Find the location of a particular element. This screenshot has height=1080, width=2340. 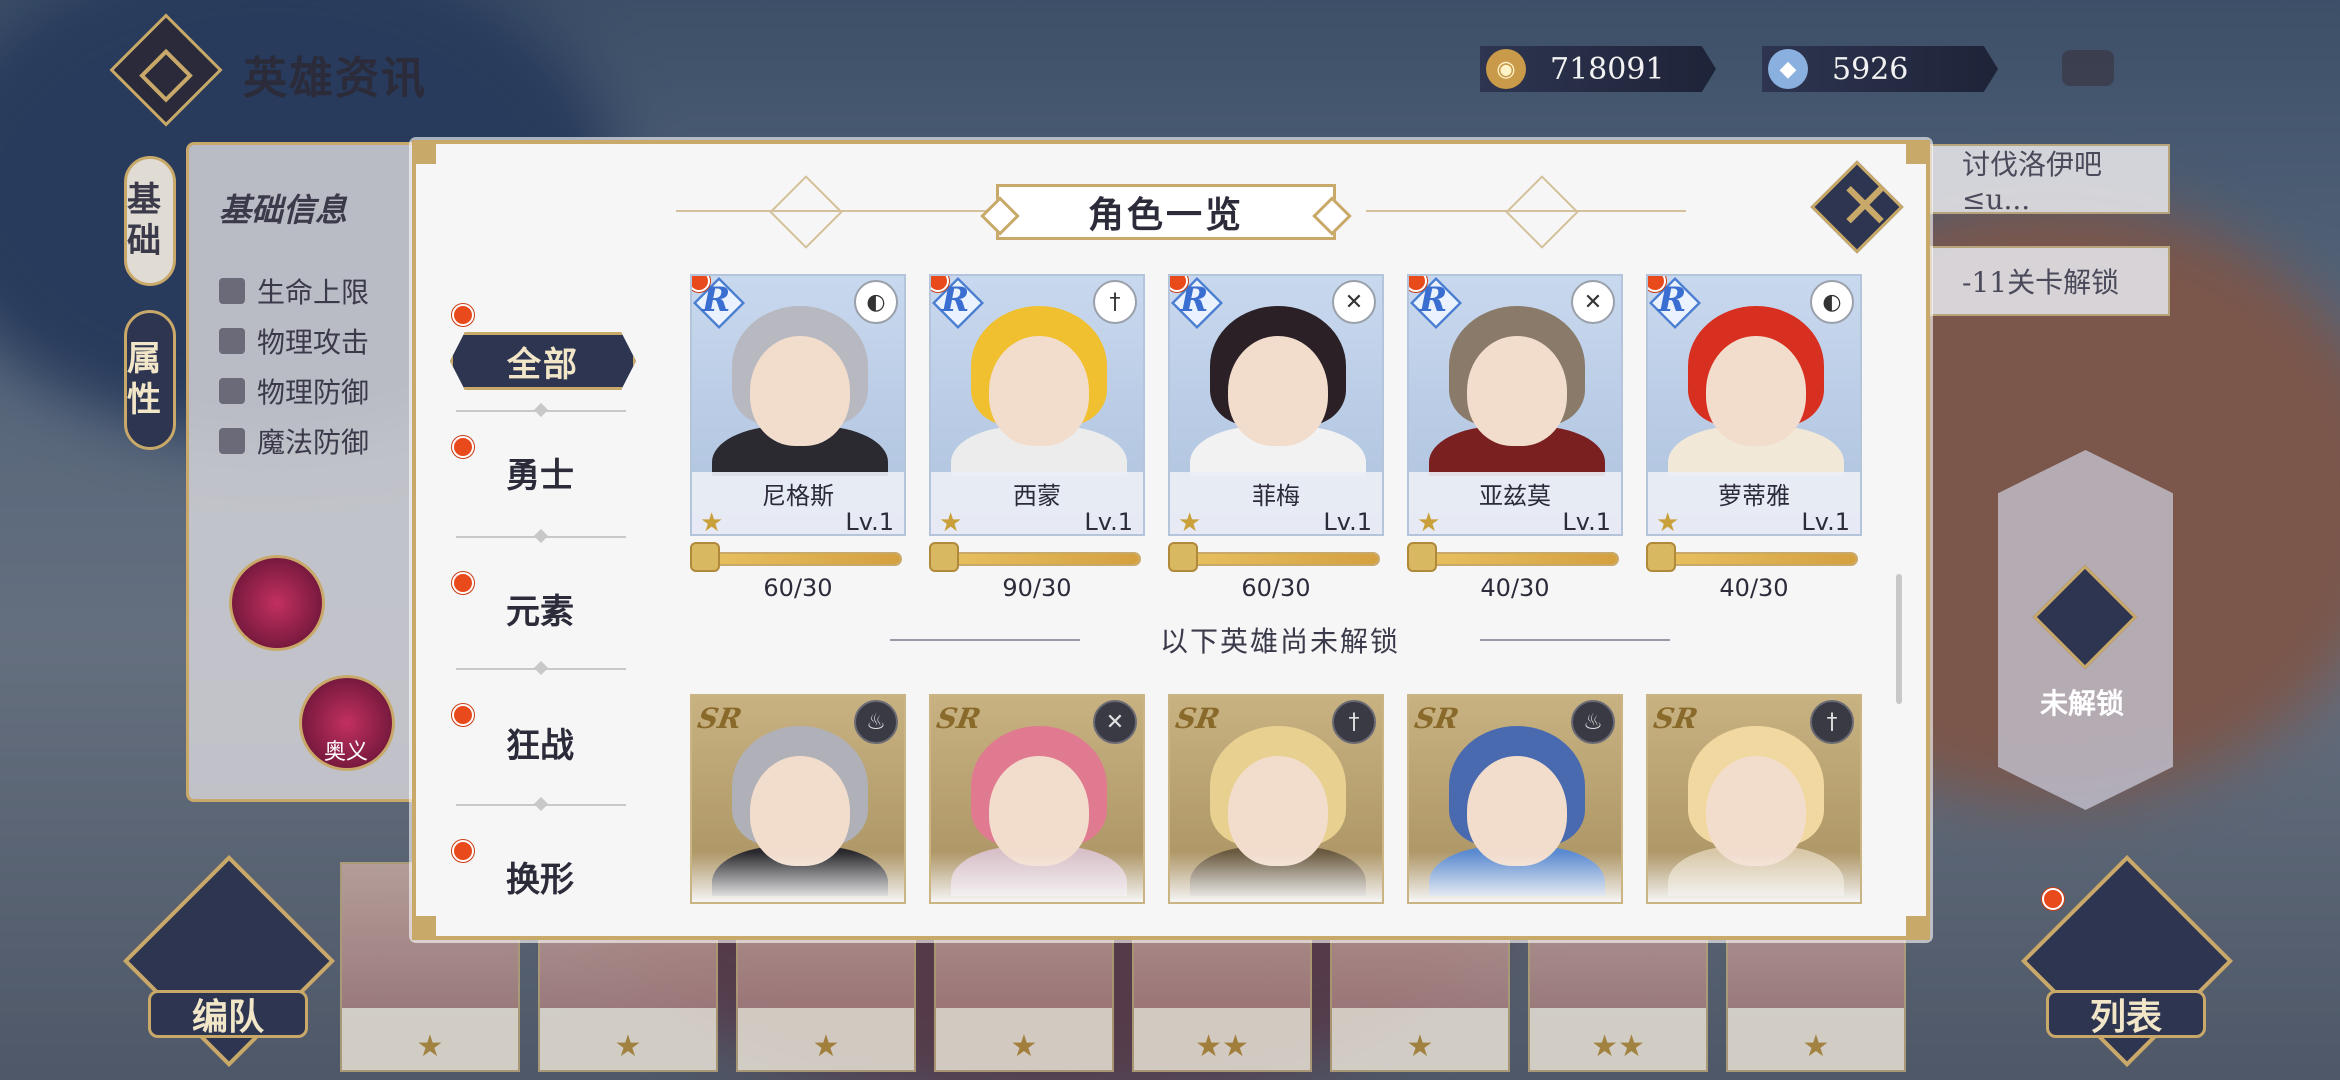

stat-label: 魔法防御 is located at coordinates (313, 442).